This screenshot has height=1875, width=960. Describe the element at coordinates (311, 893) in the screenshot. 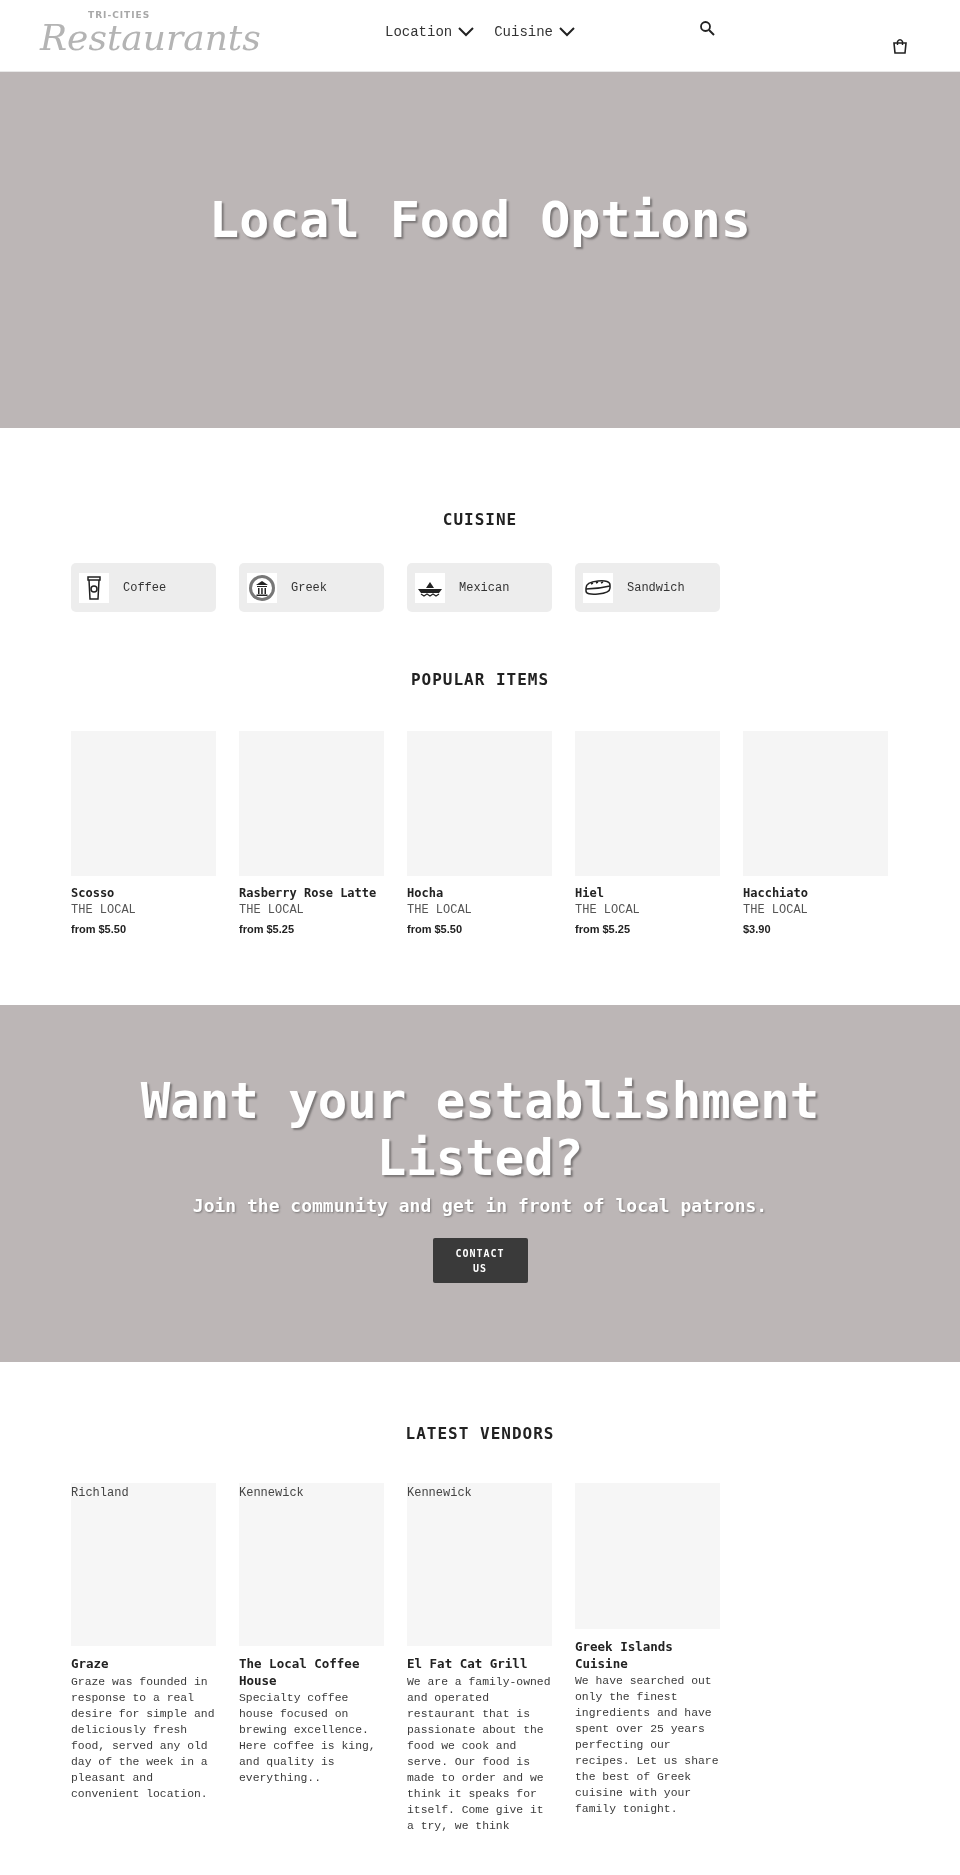

I see `product-name: Rasberry Rose Latte` at that location.